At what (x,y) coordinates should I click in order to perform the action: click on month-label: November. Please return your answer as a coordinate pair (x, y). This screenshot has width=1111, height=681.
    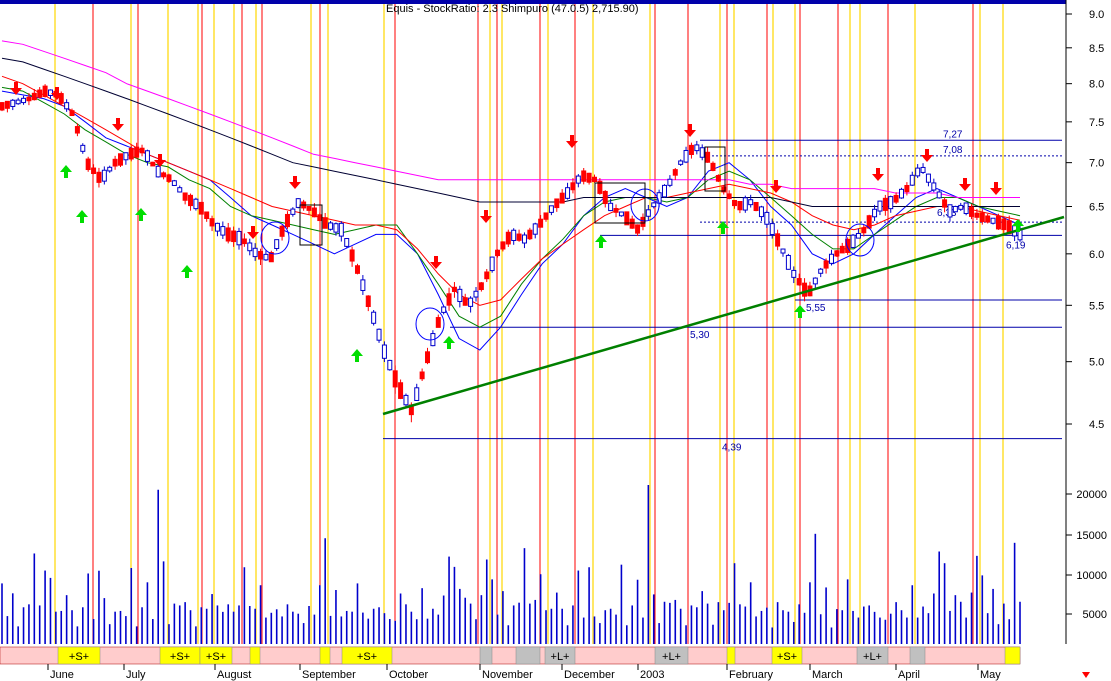
    Looking at the image, I should click on (507, 675).